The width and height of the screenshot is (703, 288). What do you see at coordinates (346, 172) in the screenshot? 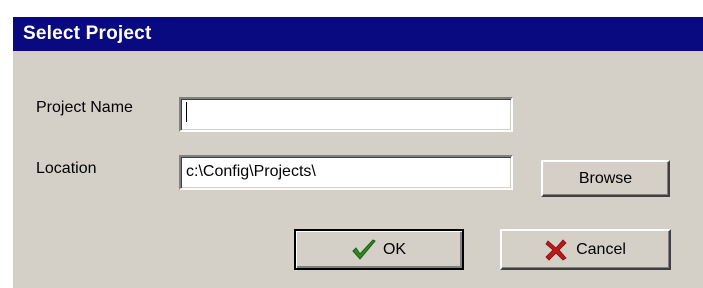
I see `location-field: c:\Config\Projects\` at bounding box center [346, 172].